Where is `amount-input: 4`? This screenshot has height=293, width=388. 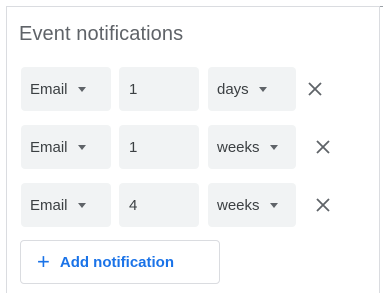 amount-input: 4 is located at coordinates (159, 205).